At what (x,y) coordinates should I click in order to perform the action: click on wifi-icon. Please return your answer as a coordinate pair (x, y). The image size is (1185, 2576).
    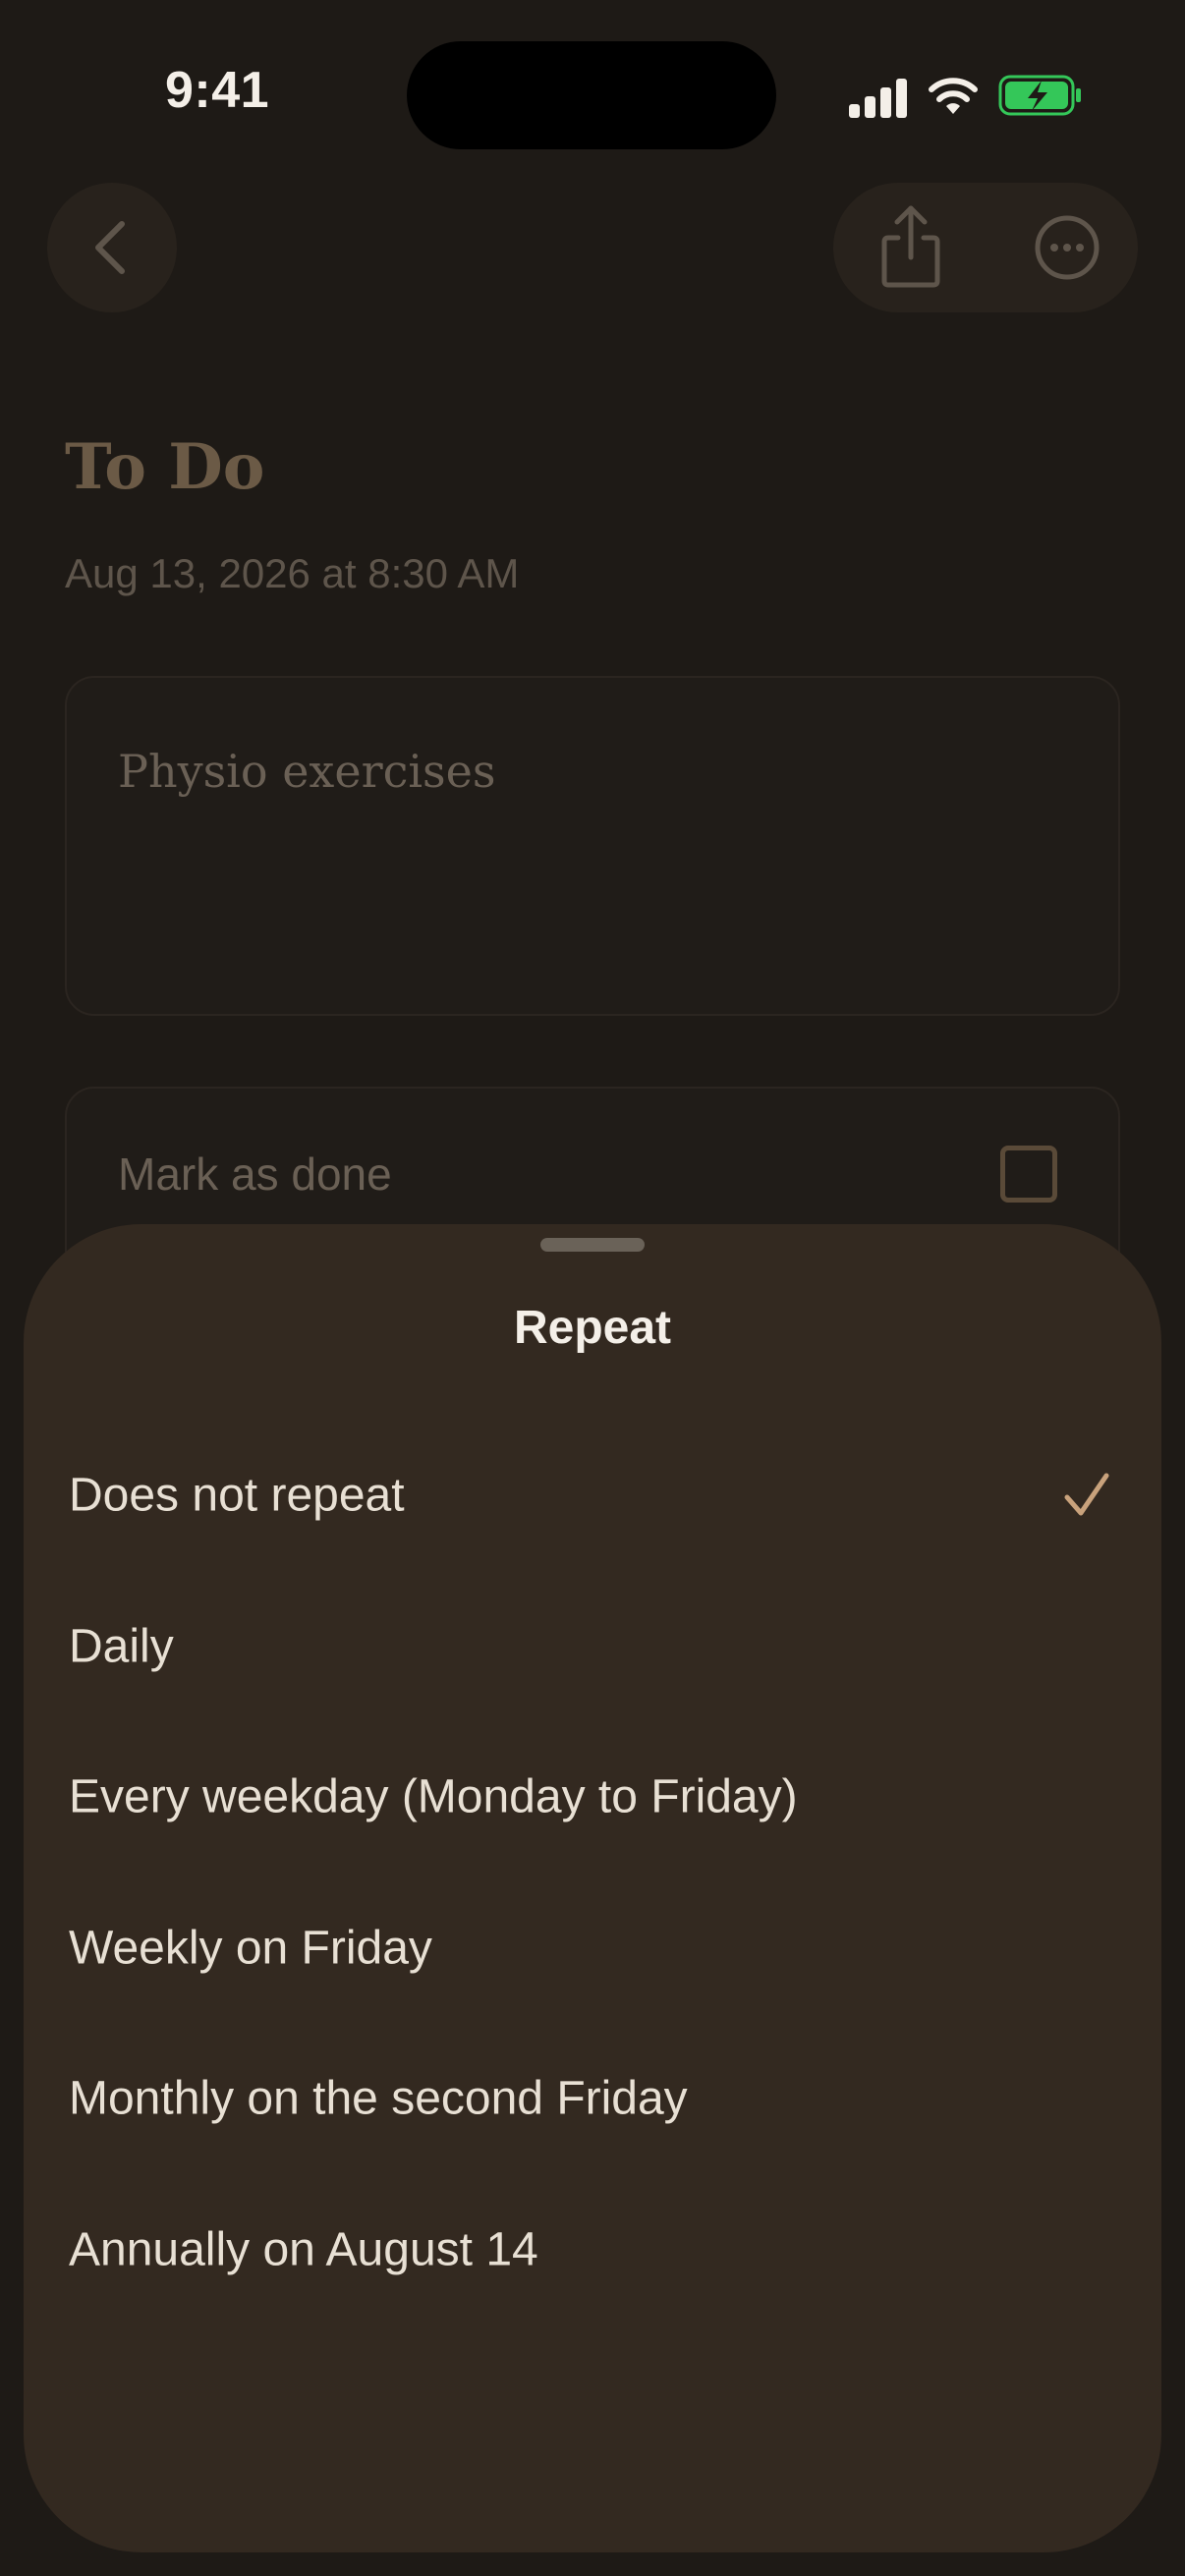
    Looking at the image, I should click on (954, 96).